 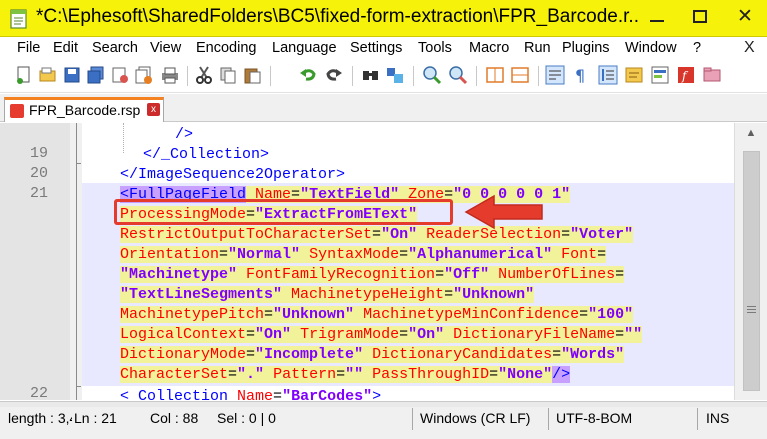 What do you see at coordinates (520, 75) in the screenshot?
I see `sync-horizontal-icon` at bounding box center [520, 75].